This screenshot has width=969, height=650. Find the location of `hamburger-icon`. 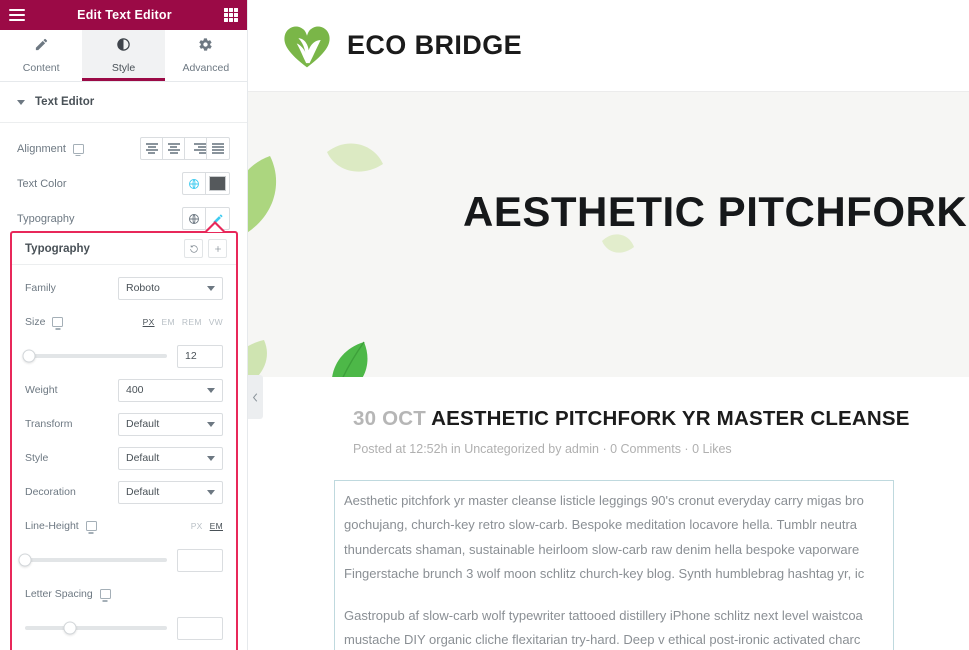

hamburger-icon is located at coordinates (17, 15).